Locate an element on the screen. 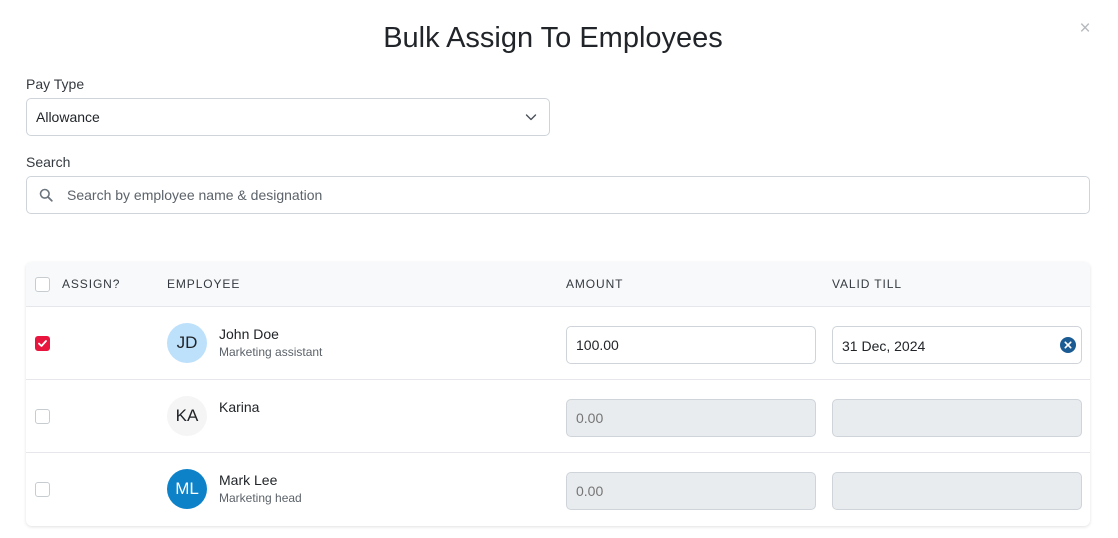  chevron-down-icon is located at coordinates (531, 117).